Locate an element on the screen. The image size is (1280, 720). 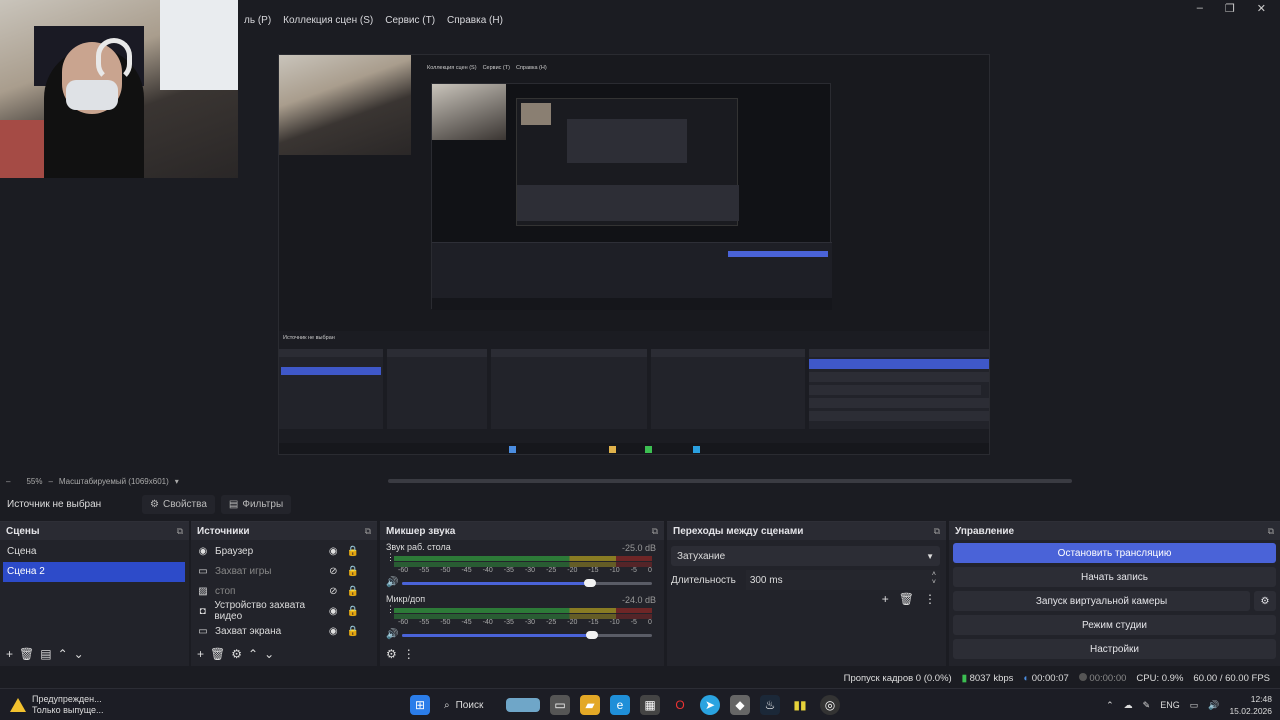
signal-bars-icon: ▮ is located at coordinates (964, 678).